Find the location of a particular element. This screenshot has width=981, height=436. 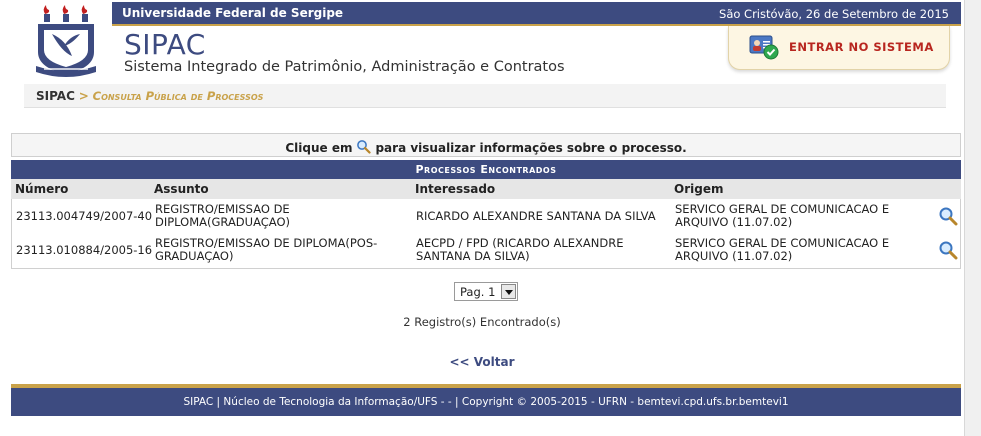

cell-numero: 23113.004749/2007-40 is located at coordinates (84, 216).